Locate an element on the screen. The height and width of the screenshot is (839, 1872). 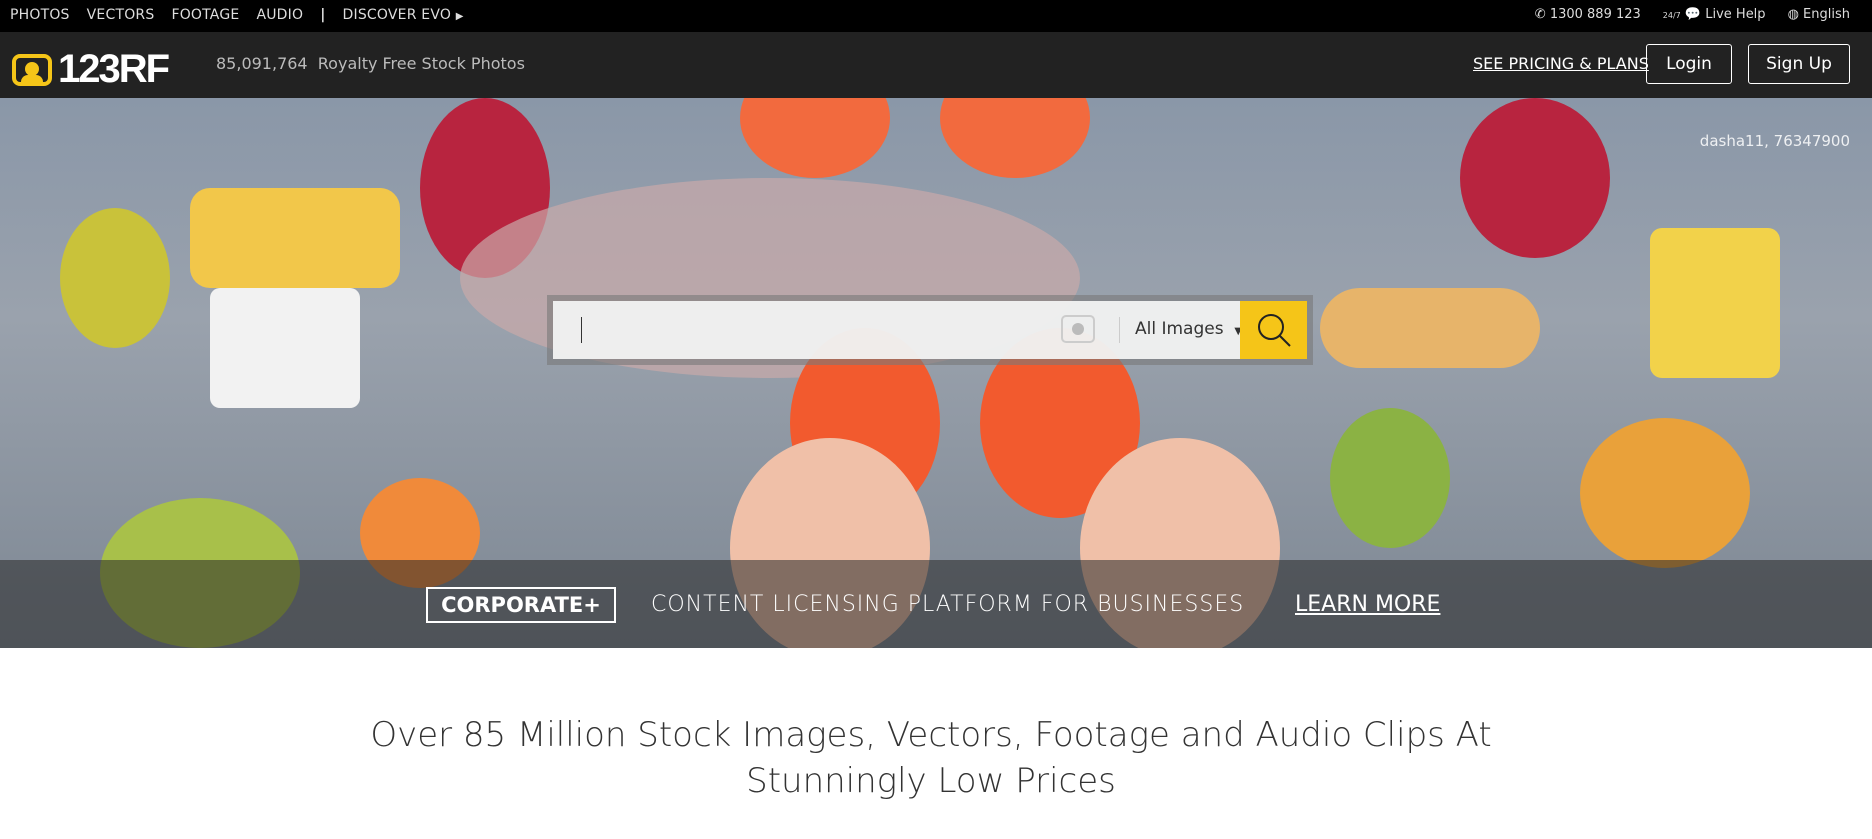
globe-icon: ◍ is located at coordinates (1793, 14).